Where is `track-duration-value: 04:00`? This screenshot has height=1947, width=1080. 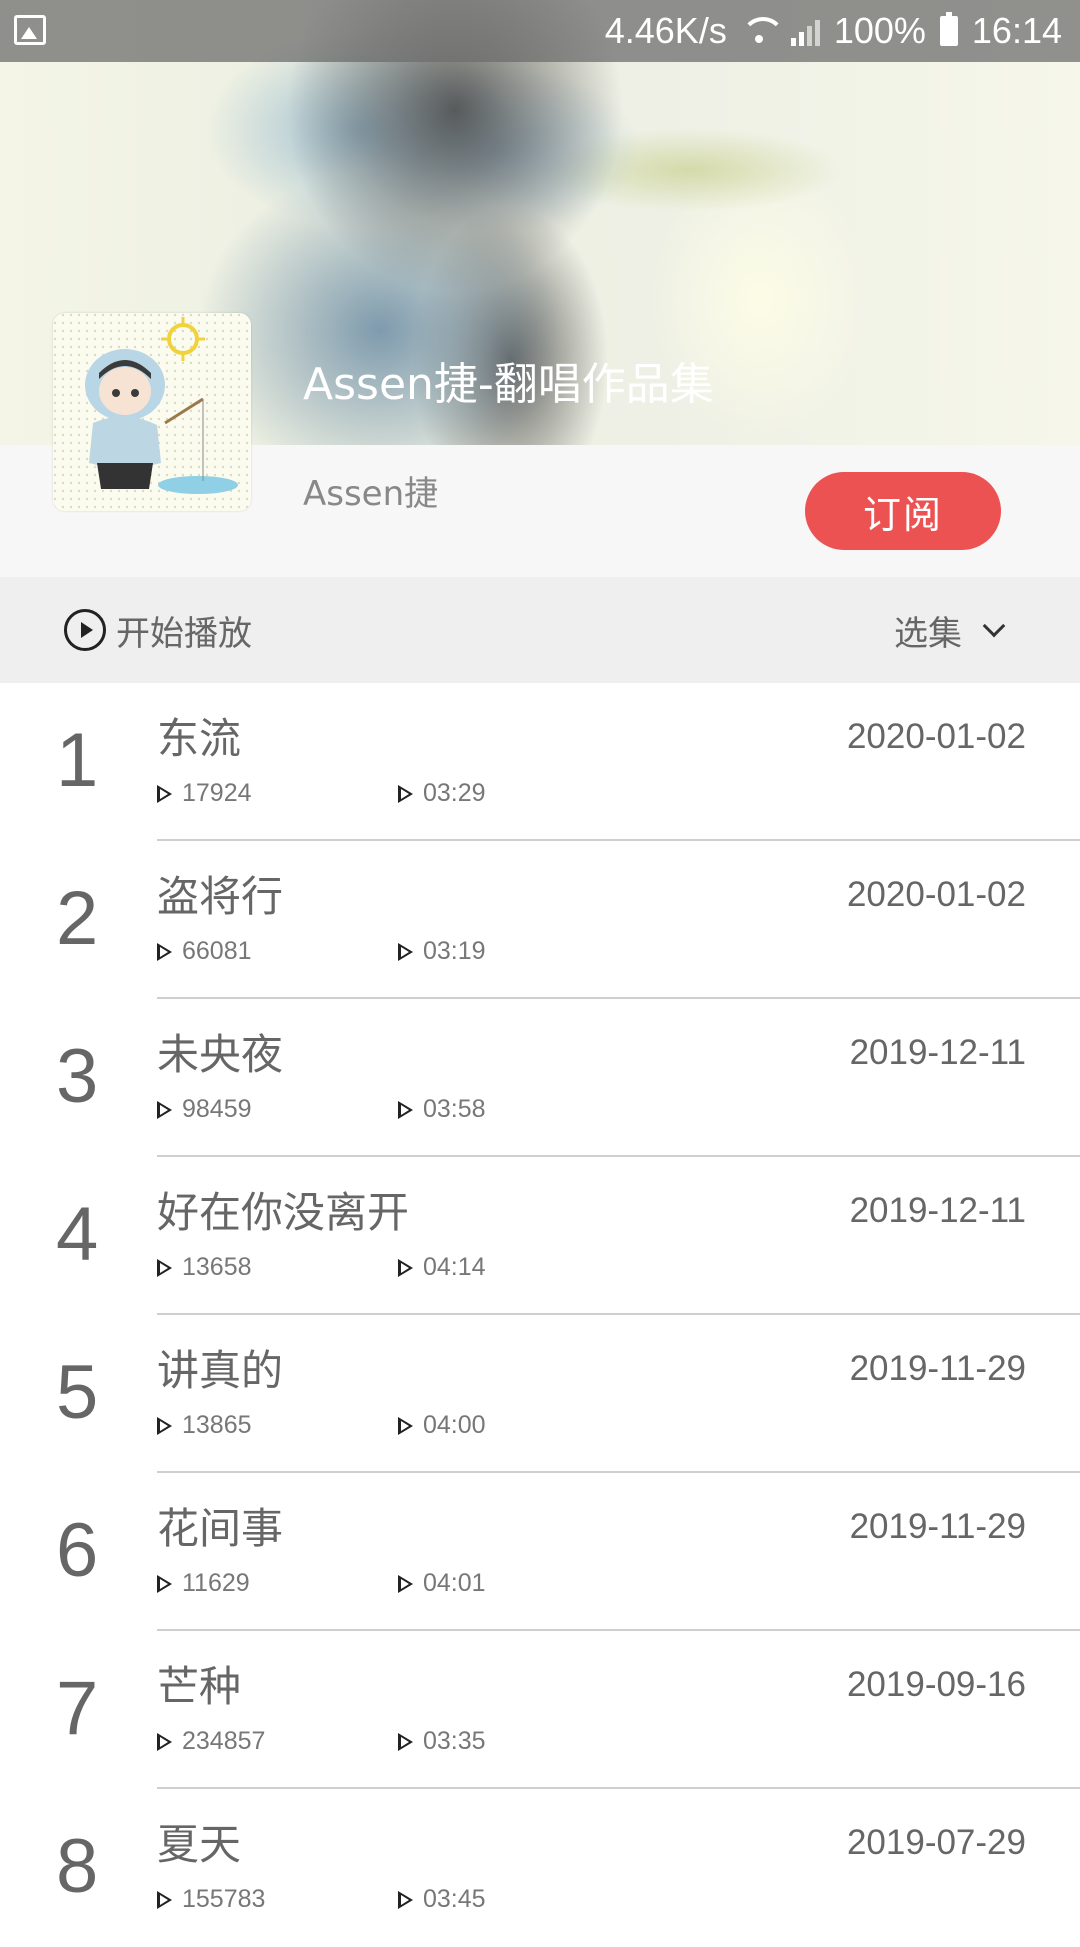
track-duration-value: 04:00 is located at coordinates (454, 1425).